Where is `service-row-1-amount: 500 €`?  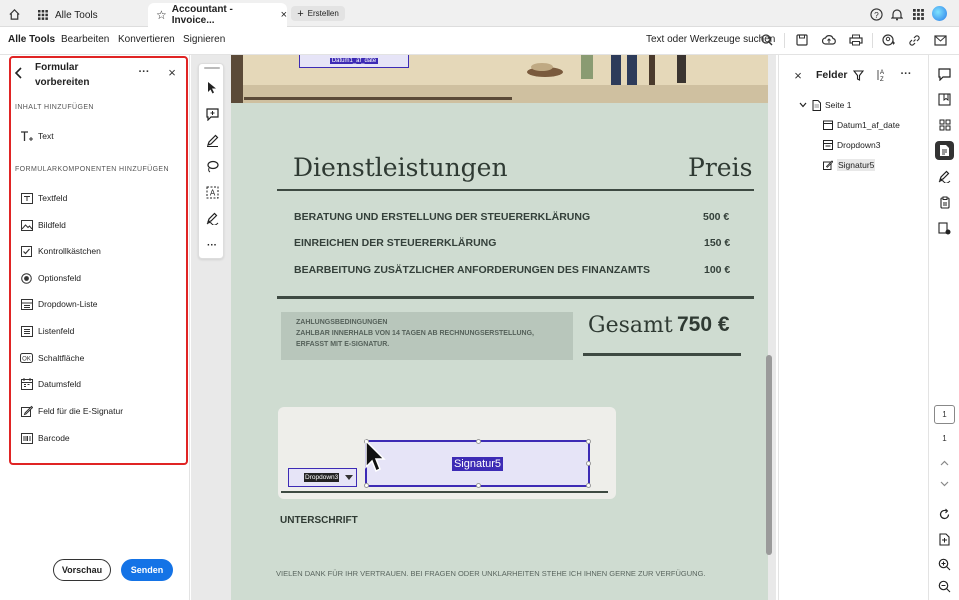 service-row-1-amount: 500 € is located at coordinates (716, 217).